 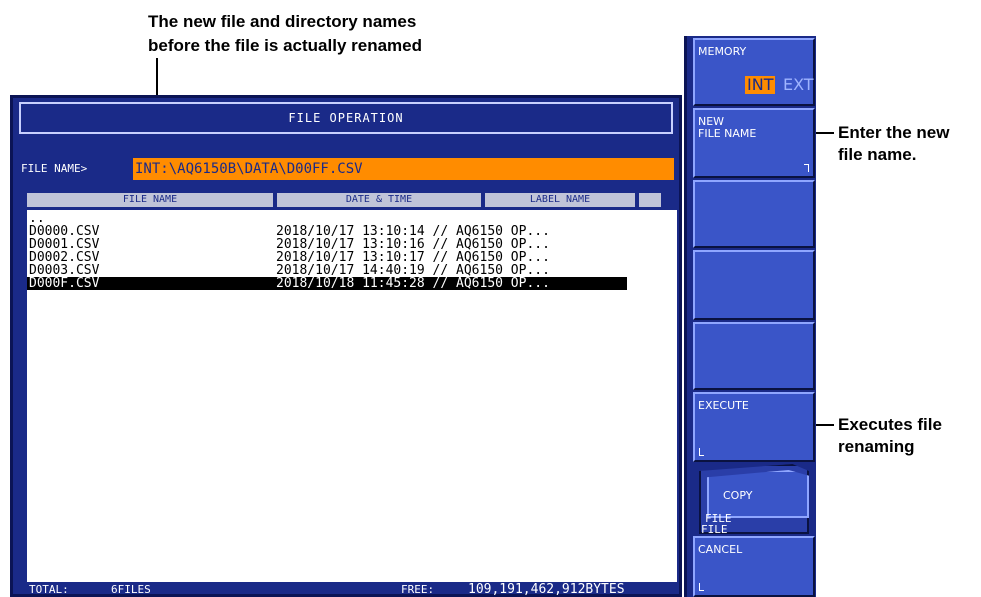 I want to click on execute-label: EXECUTE, so click(x=723, y=405).